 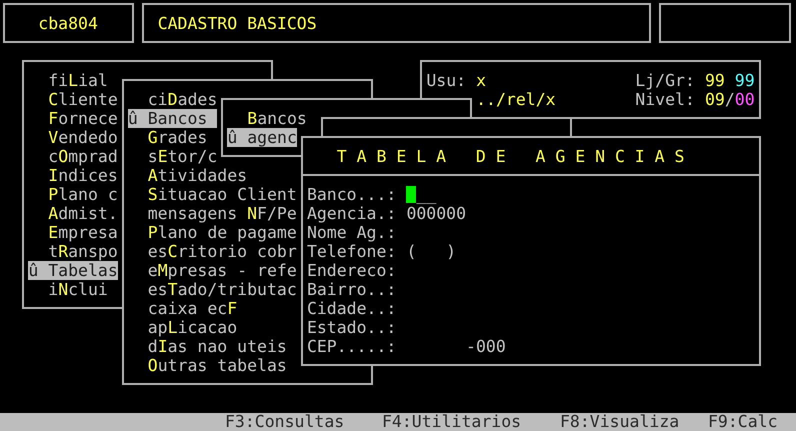 I want to click on menu-item: iNclui, so click(x=78, y=289).